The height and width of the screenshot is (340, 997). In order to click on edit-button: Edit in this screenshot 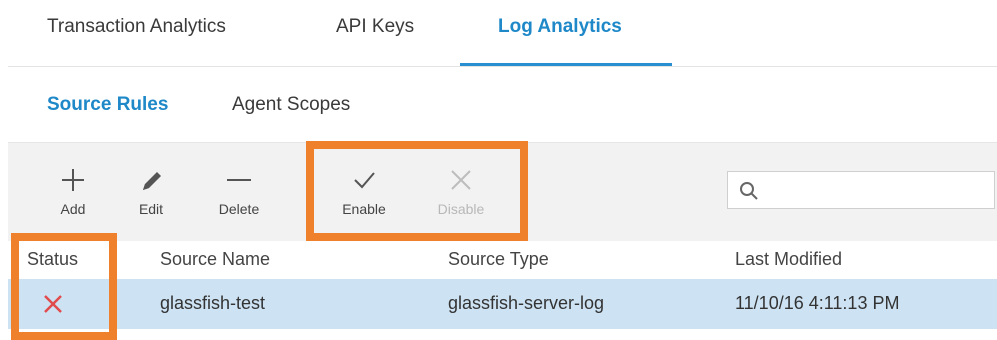, I will do `click(151, 189)`.